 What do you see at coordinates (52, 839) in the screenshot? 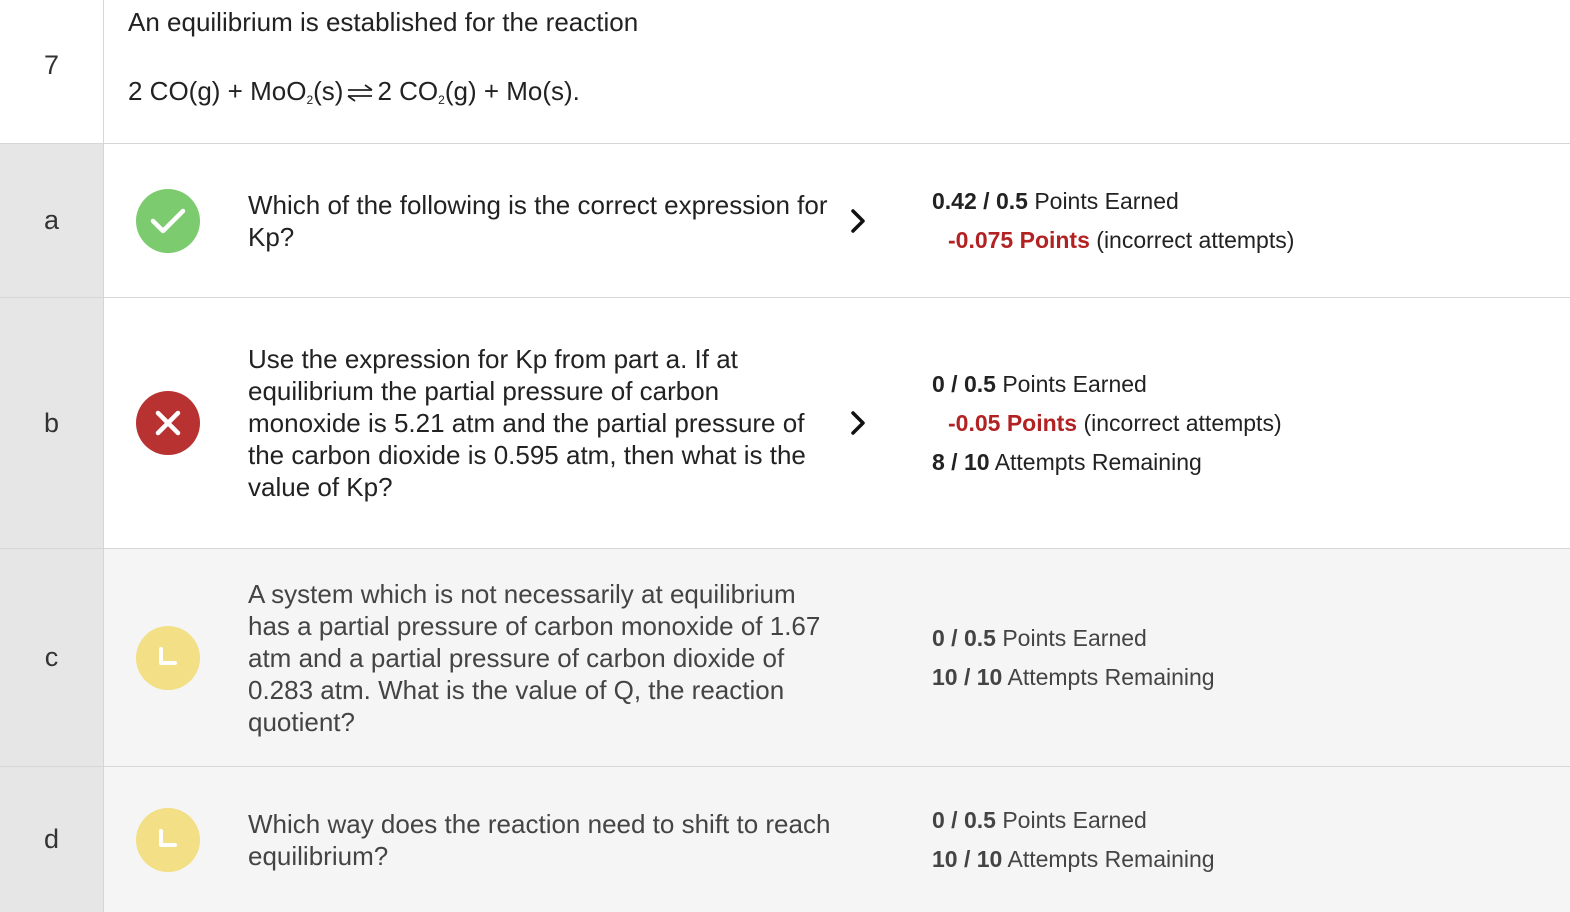
I see `part-label: d` at bounding box center [52, 839].